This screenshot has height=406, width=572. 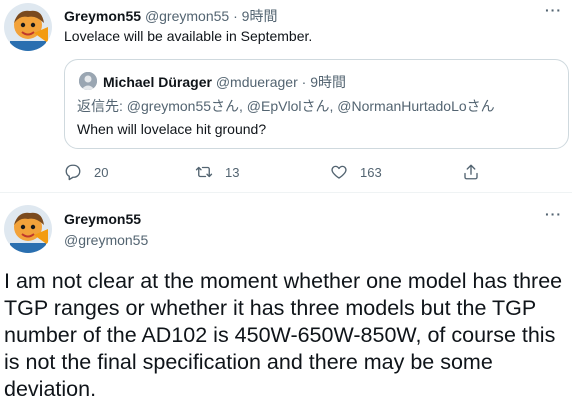 I want to click on share-button, so click(x=477, y=172).